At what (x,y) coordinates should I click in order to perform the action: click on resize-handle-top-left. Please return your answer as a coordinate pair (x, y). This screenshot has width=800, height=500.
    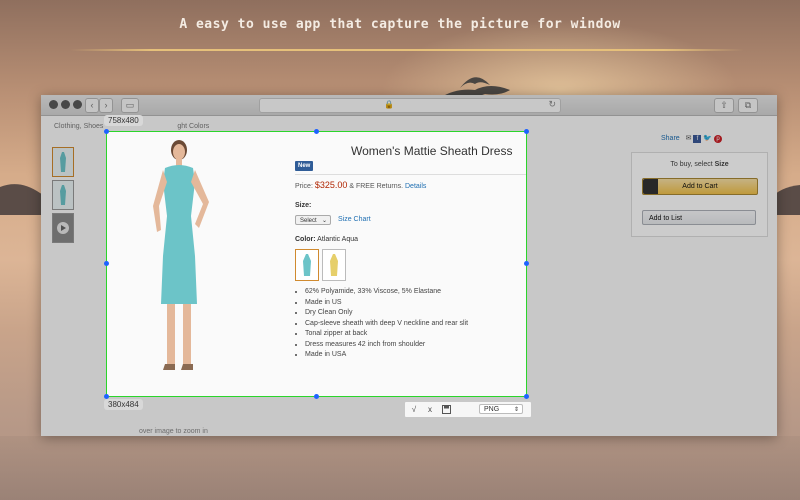
    Looking at the image, I should click on (106, 131).